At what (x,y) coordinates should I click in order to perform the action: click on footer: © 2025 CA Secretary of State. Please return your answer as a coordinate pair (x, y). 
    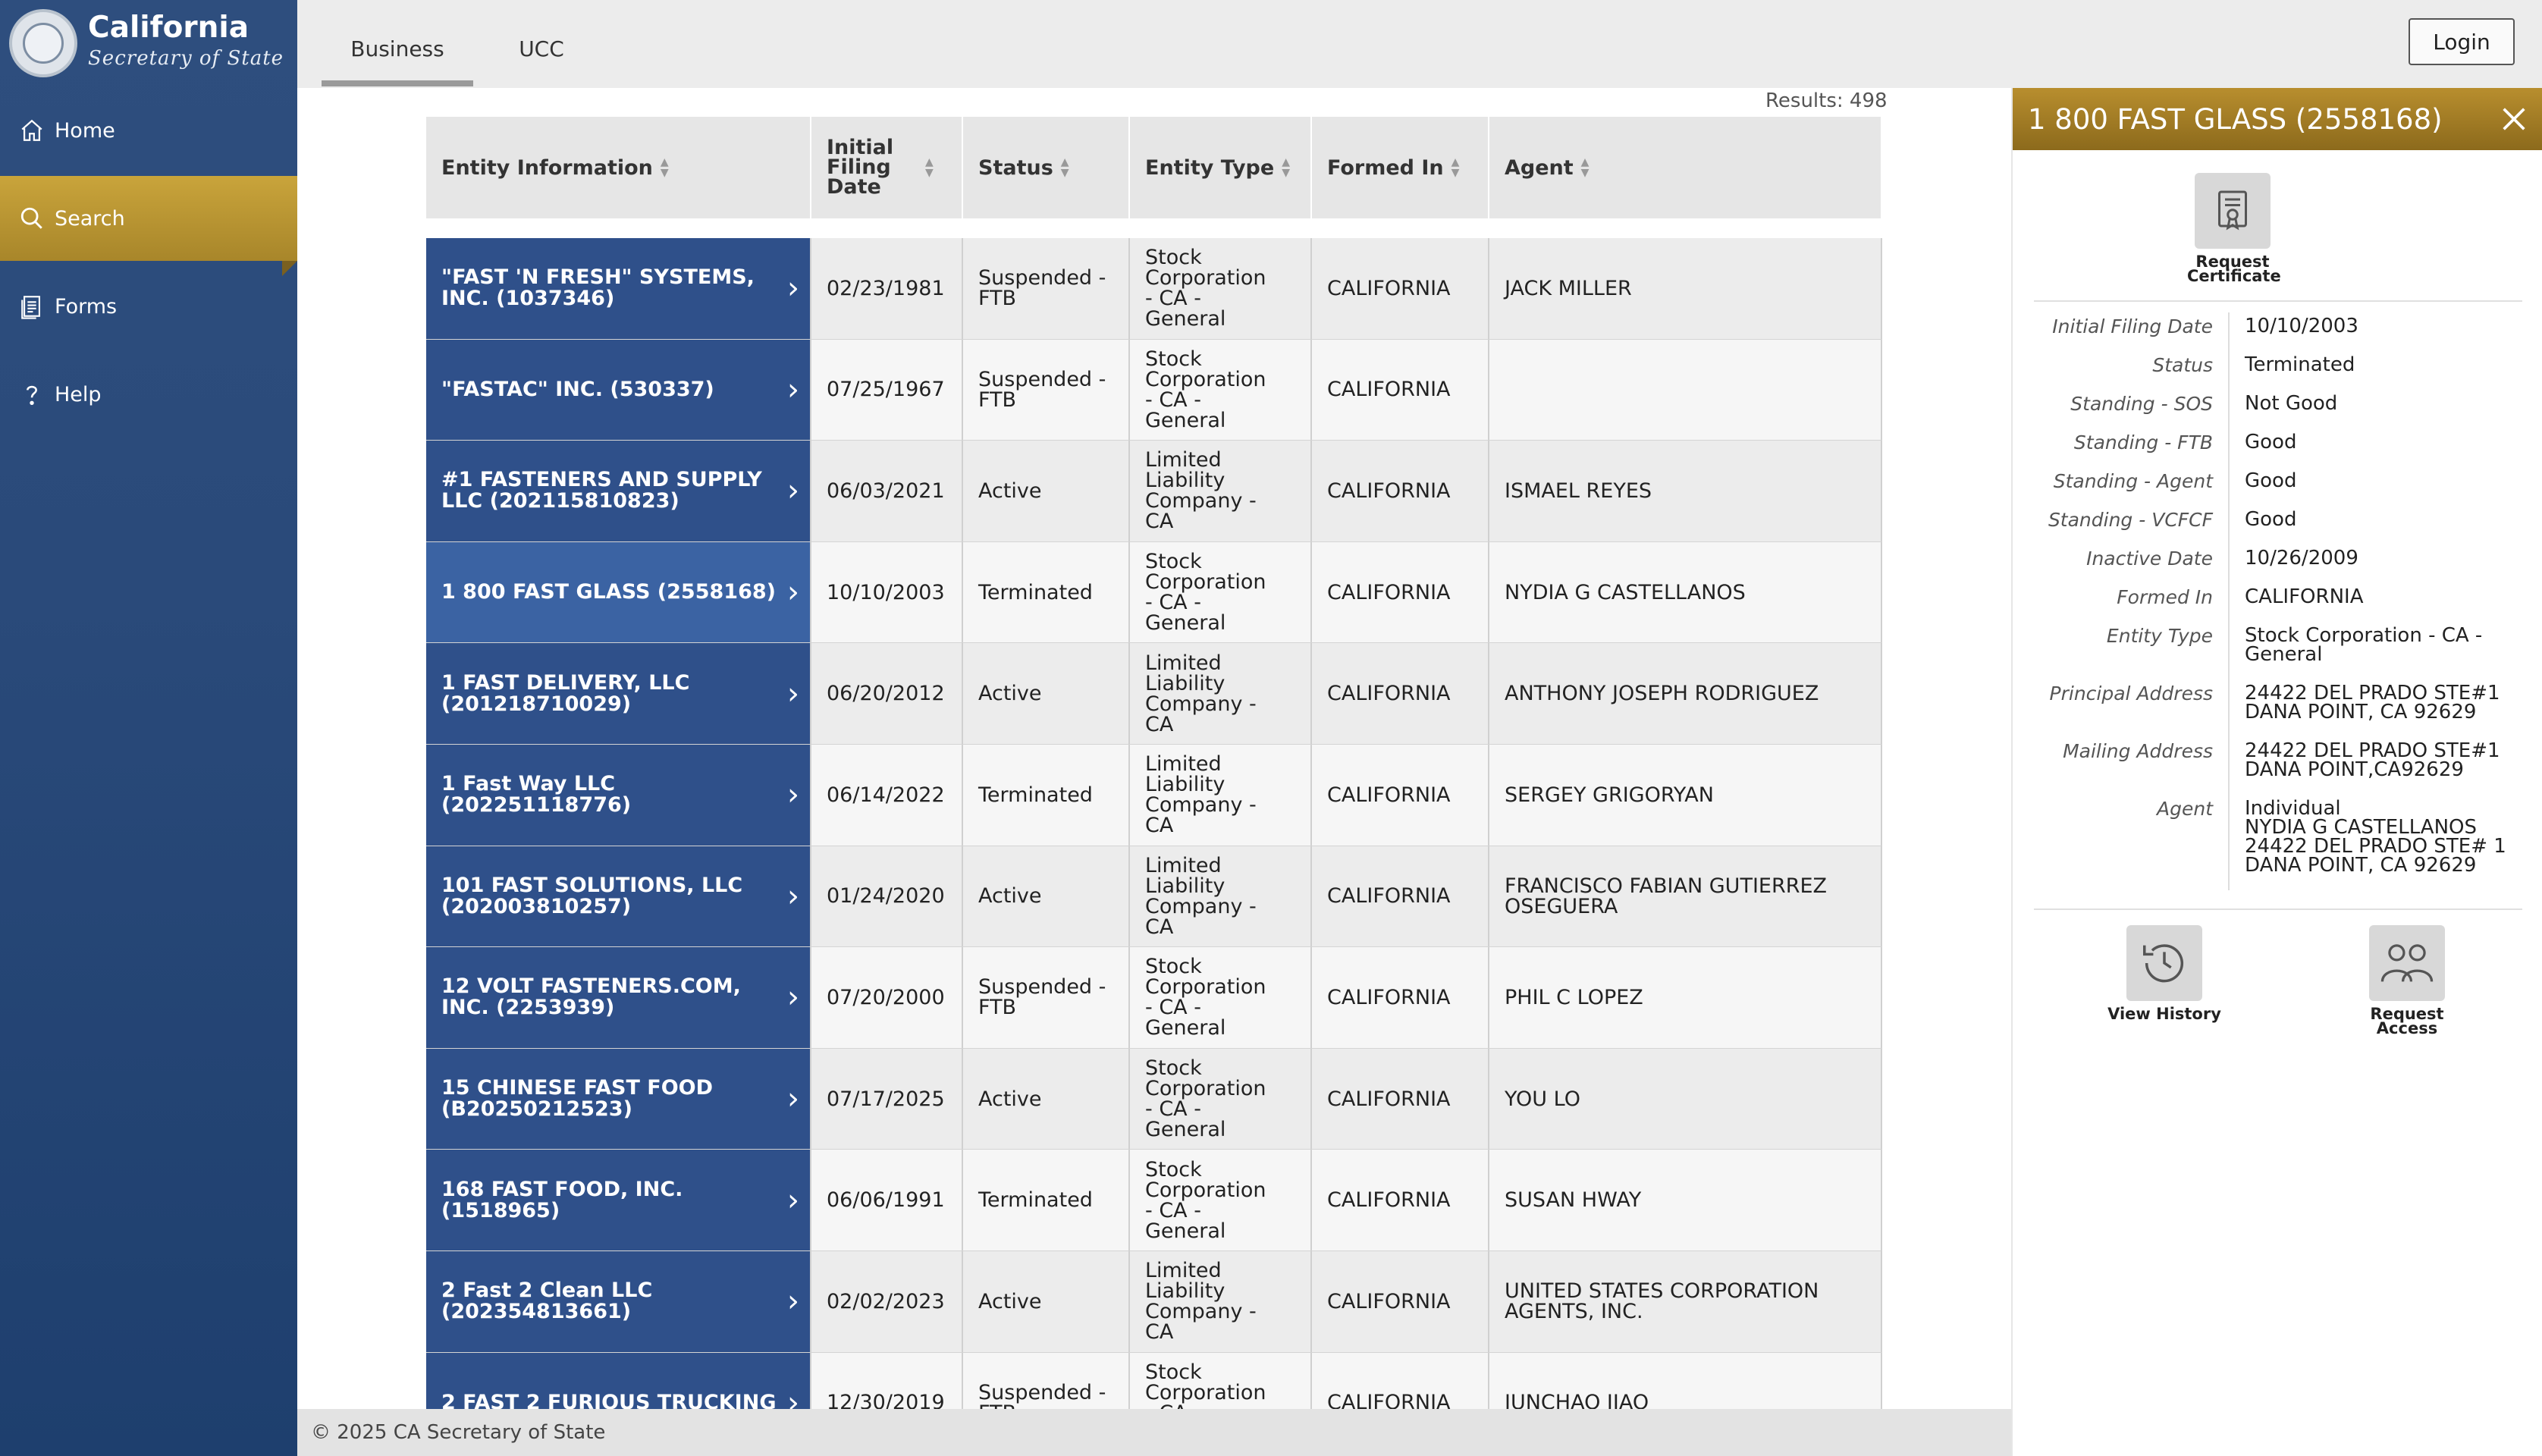
    Looking at the image, I should click on (1154, 1432).